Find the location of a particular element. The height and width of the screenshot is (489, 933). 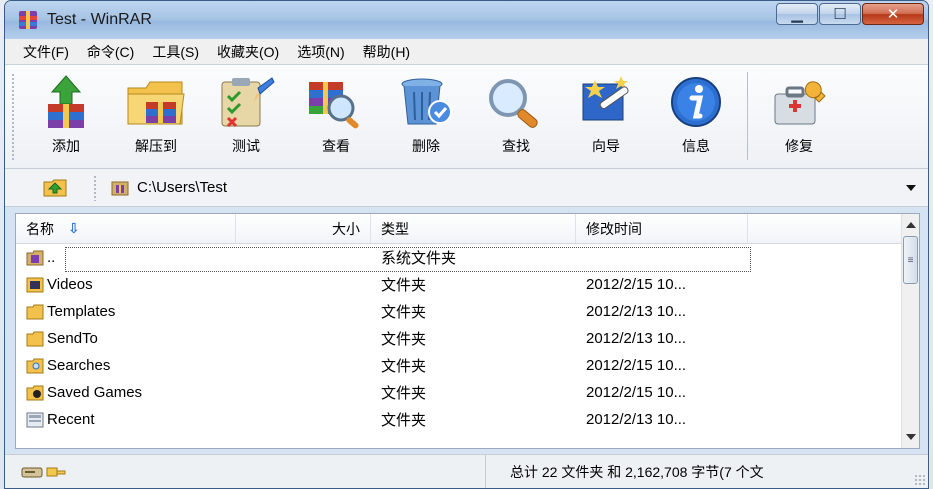

view-button: 查看 is located at coordinates (336, 118).